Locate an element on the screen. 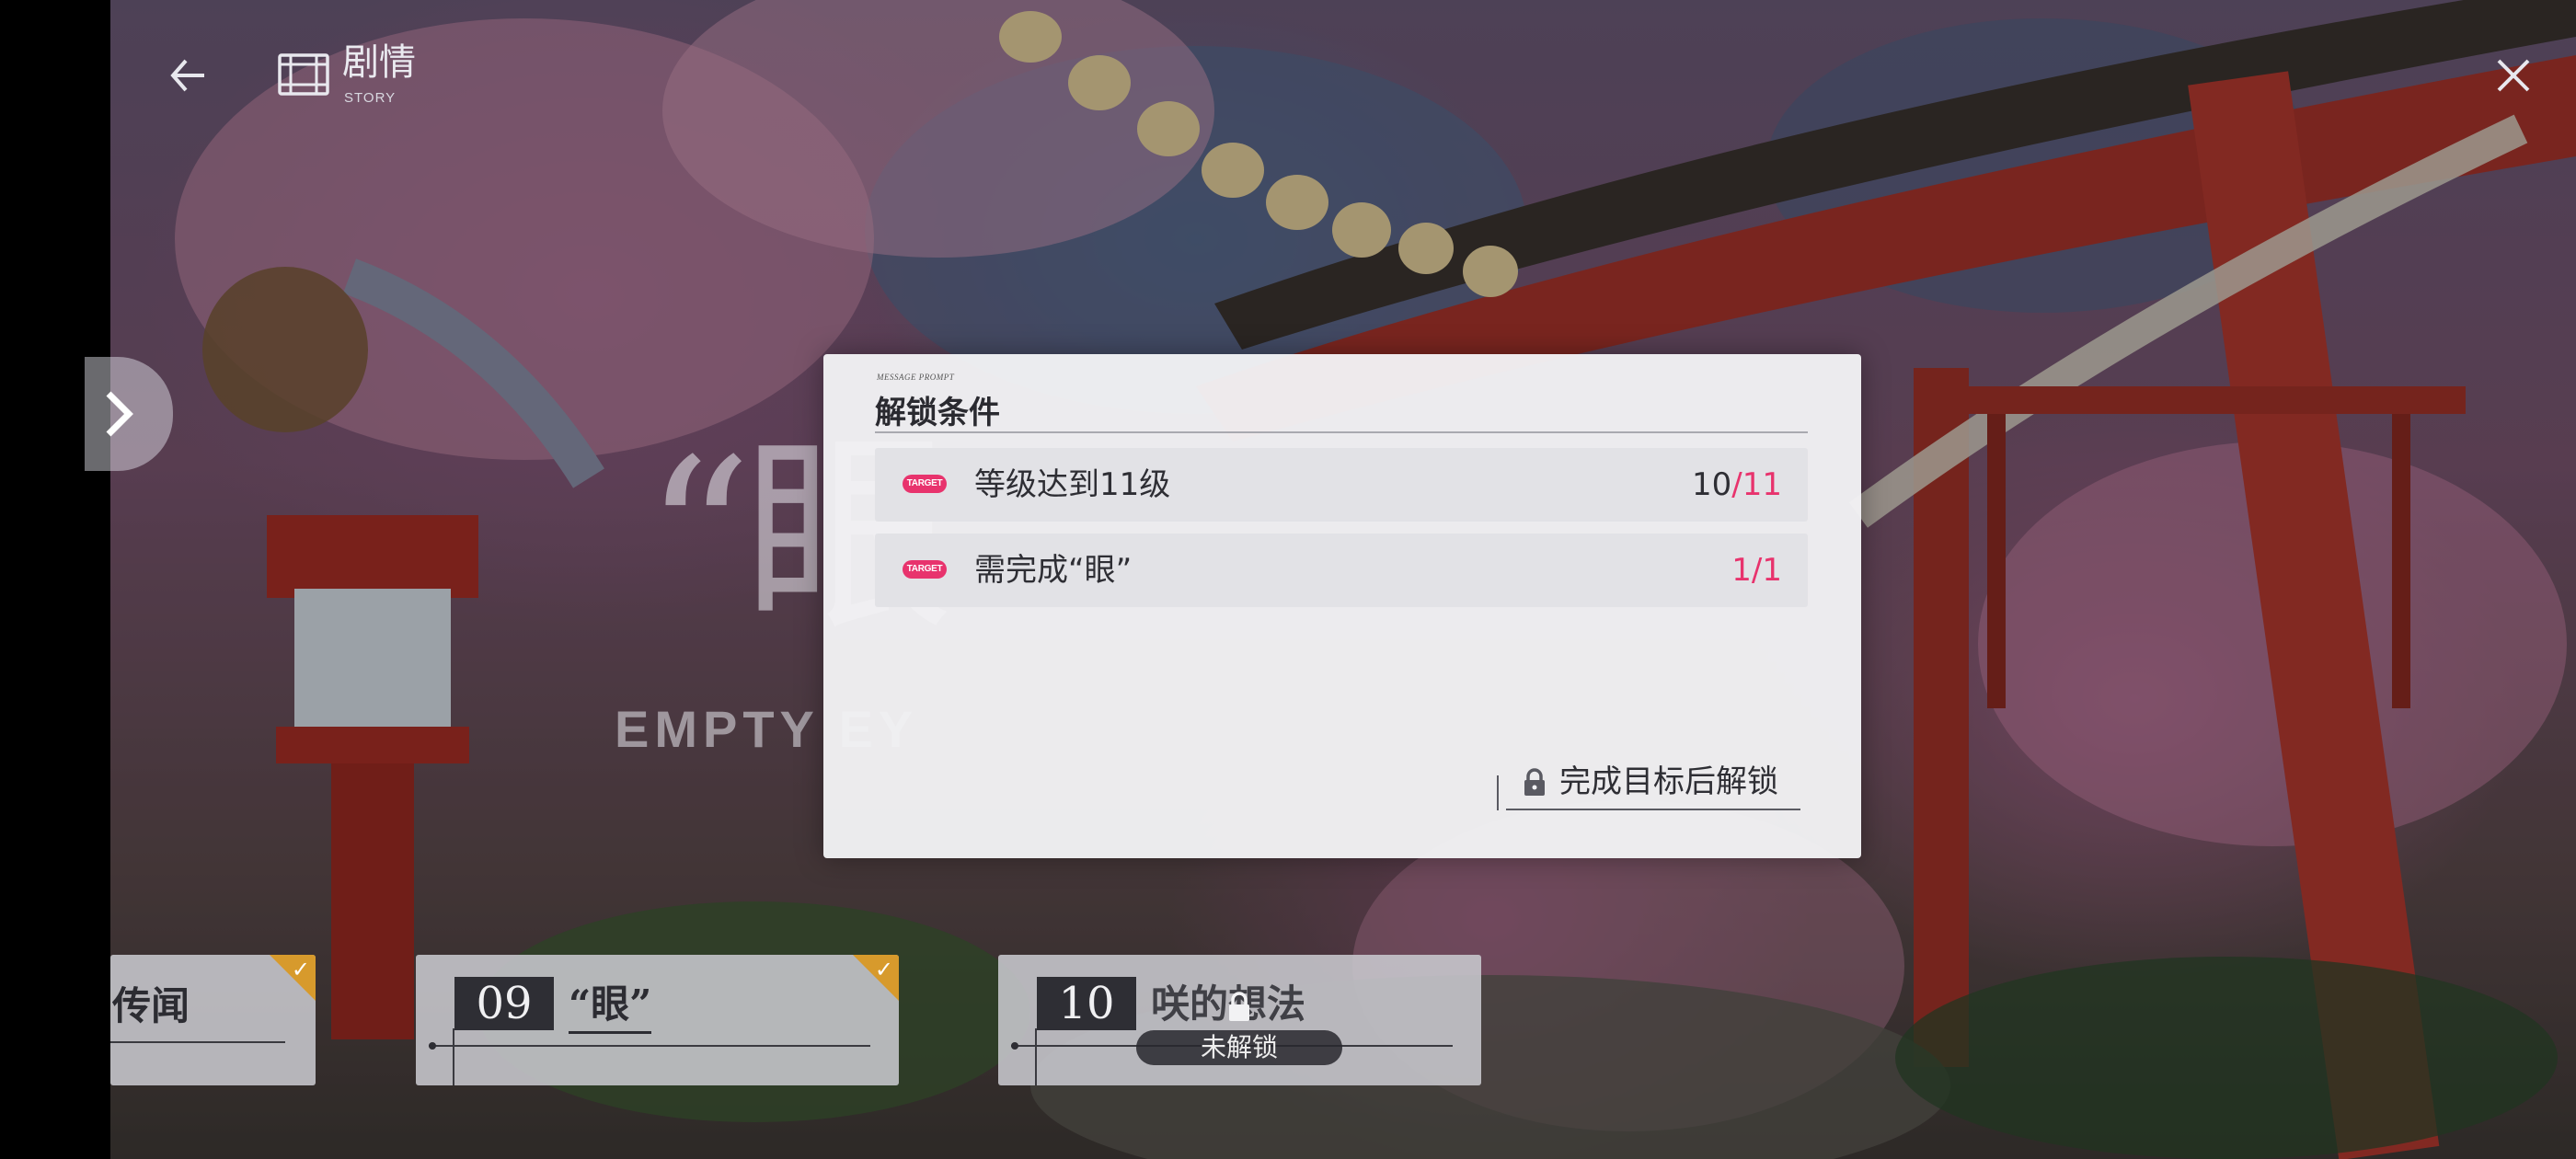 This screenshot has width=2576, height=1159. chevron-right-icon is located at coordinates (120, 414).